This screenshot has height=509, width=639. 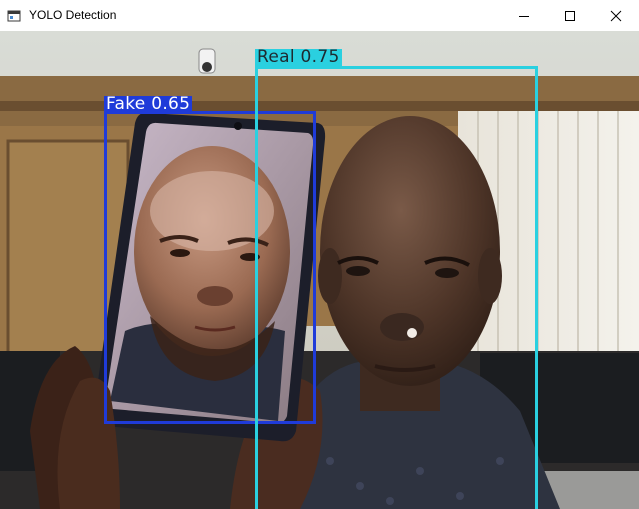 I want to click on window-title: YOLO Detection, so click(x=73, y=15).